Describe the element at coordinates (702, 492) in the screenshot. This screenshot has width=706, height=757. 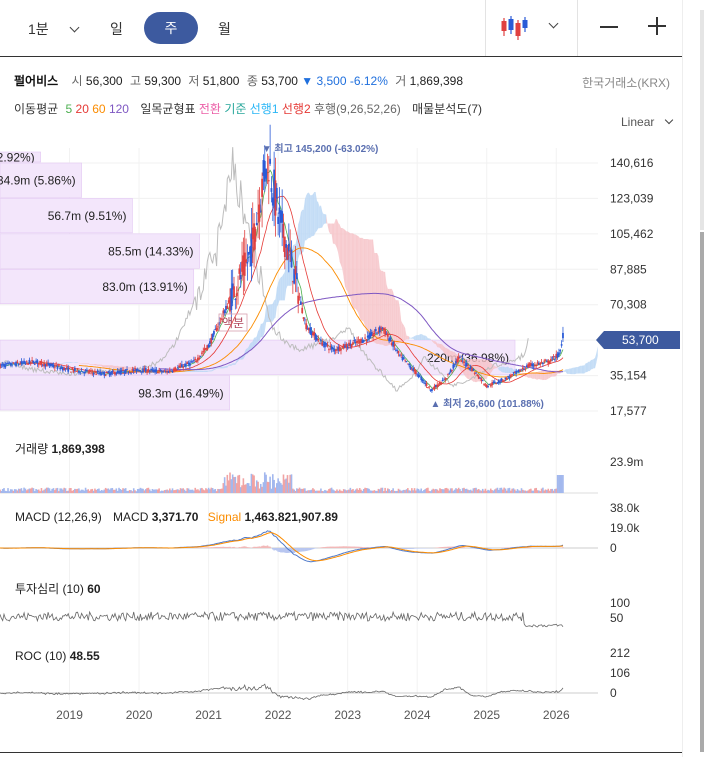
I see `scrollbar-thumb` at that location.